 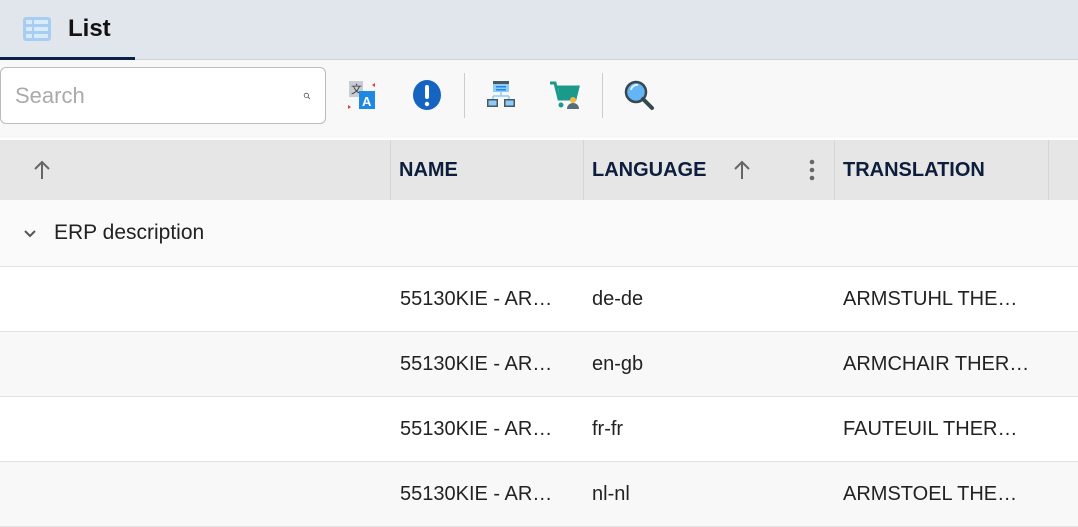 What do you see at coordinates (742, 170) in the screenshot?
I see `sort-ascending-icon` at bounding box center [742, 170].